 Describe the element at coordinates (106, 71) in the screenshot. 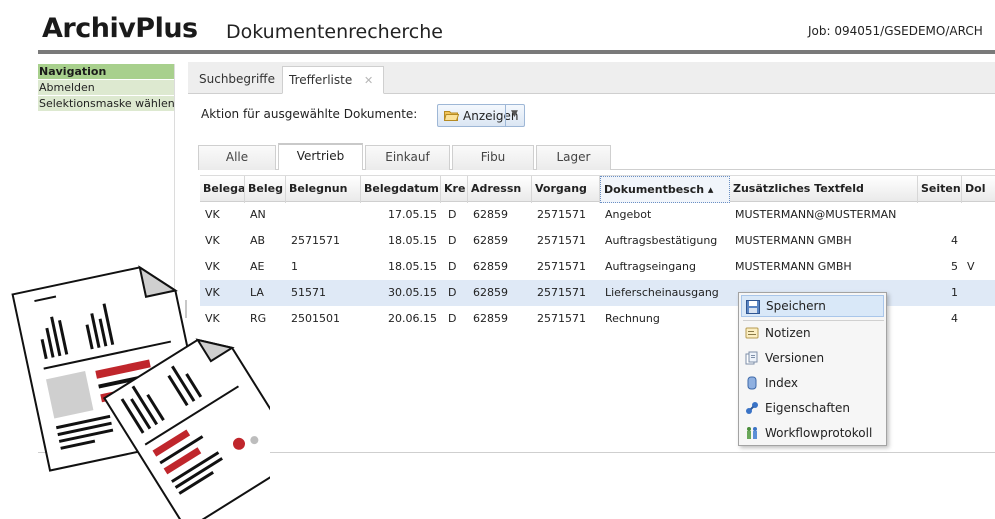

I see `sidebar-heading: Navigation` at that location.